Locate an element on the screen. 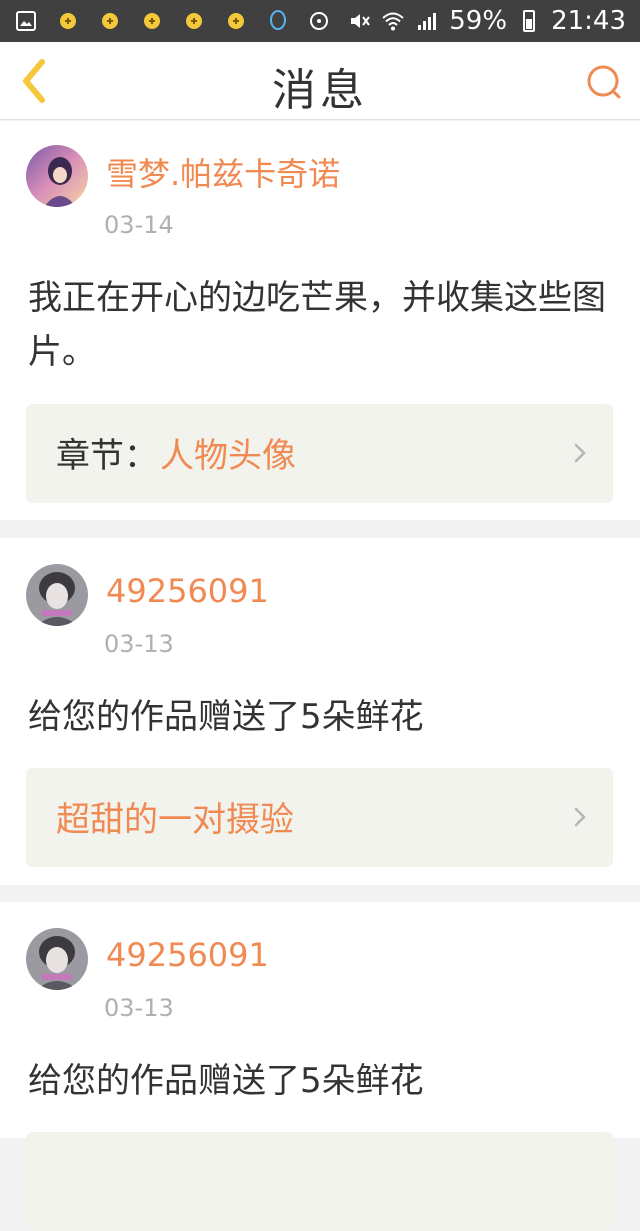 This screenshot has height=1231, width=640. chapter-link: 章节： 人物头像 is located at coordinates (319, 453).